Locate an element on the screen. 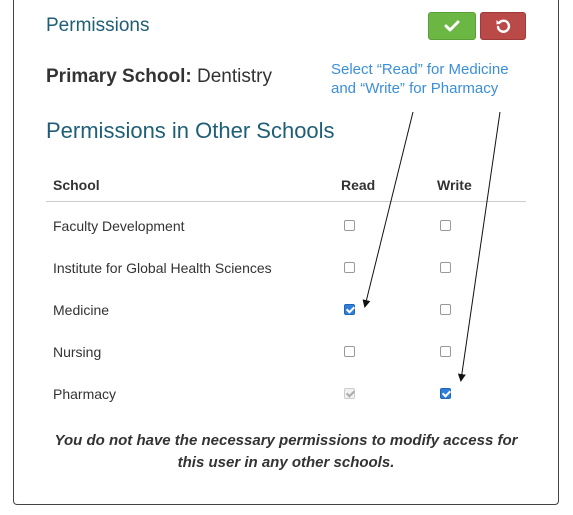 This screenshot has width=573, height=515. checkmark-icon is located at coordinates (452, 26).